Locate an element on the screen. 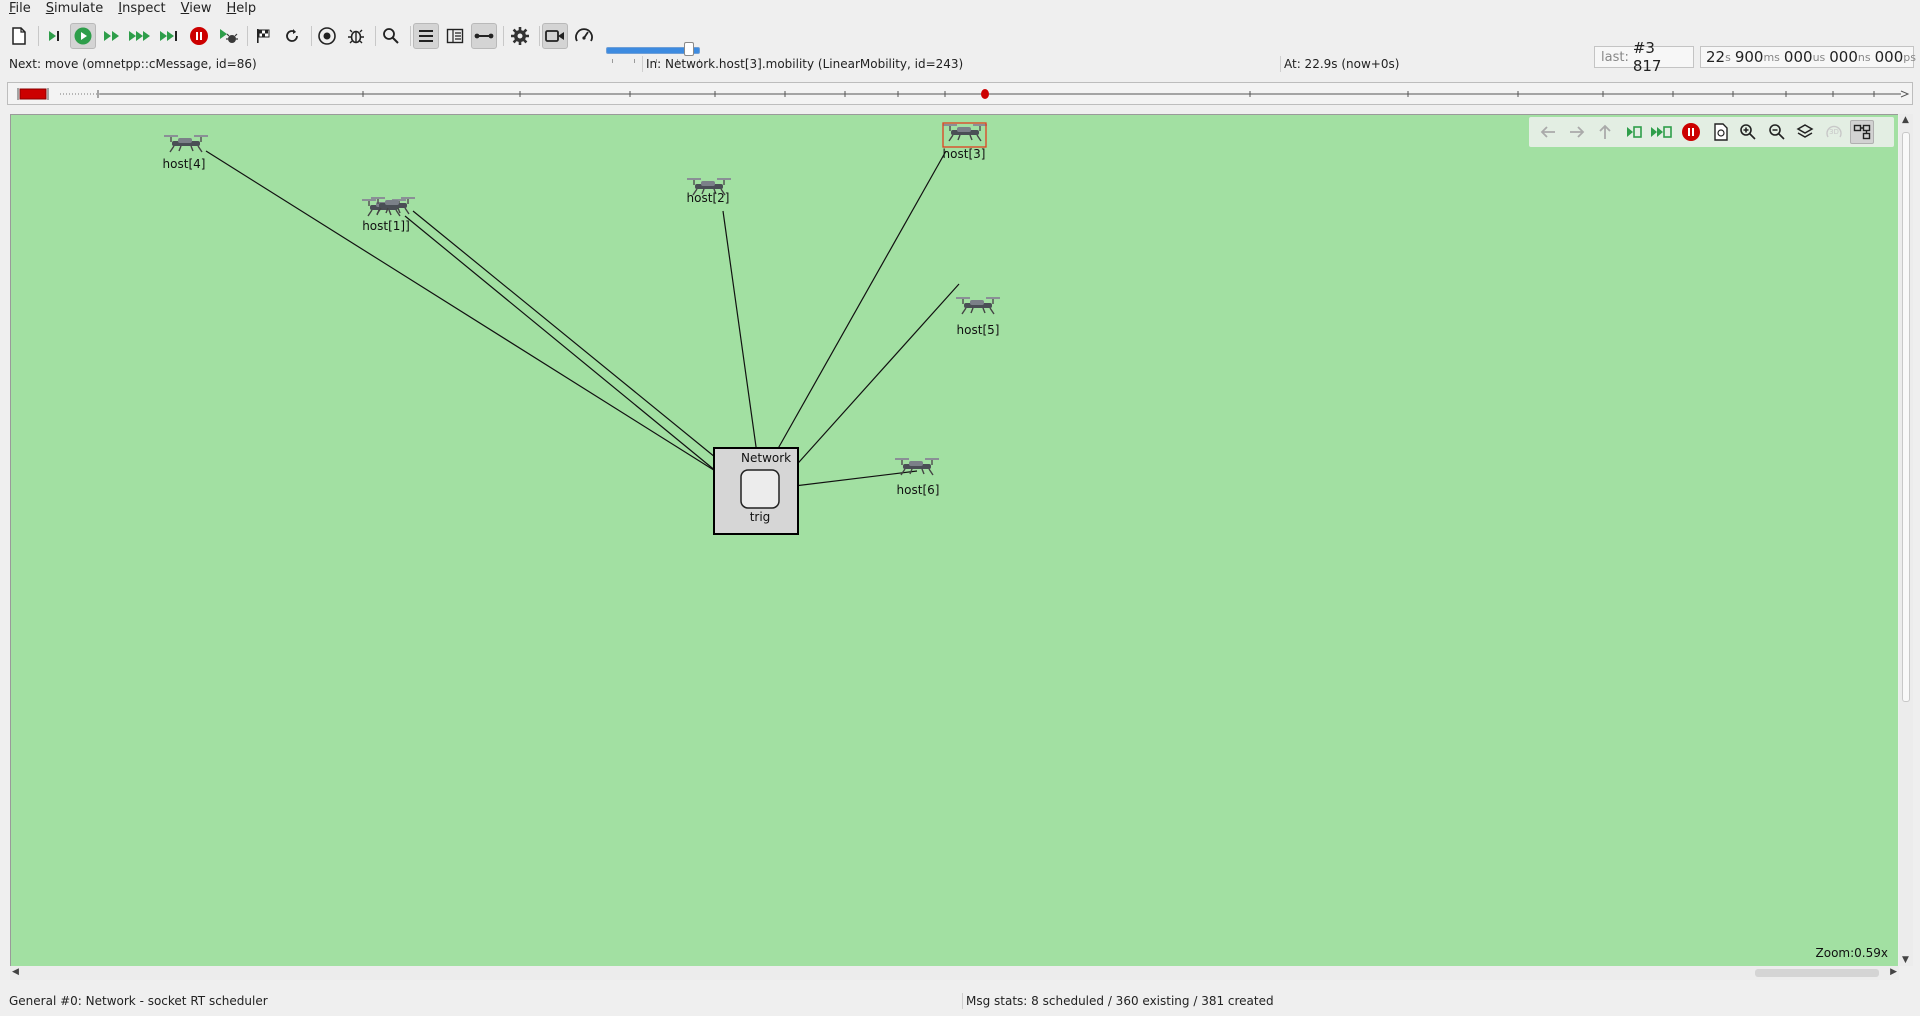 The height and width of the screenshot is (1016, 1920). network-module-label: Network is located at coordinates (766, 458).